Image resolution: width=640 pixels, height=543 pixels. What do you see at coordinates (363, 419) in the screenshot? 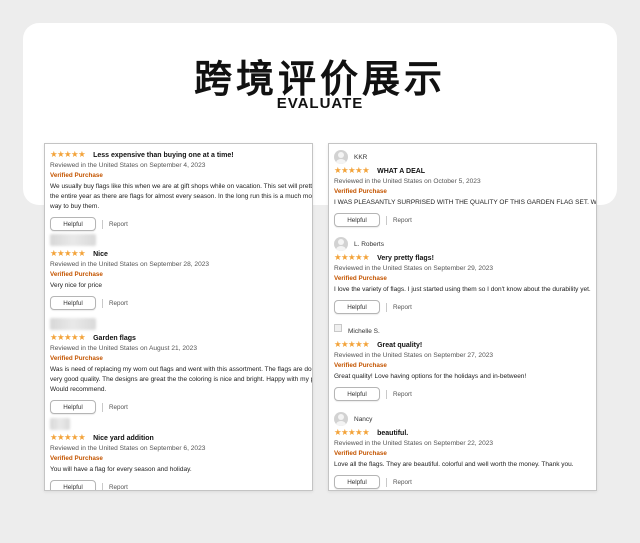
I see `reviewer-name: Nancy` at bounding box center [363, 419].